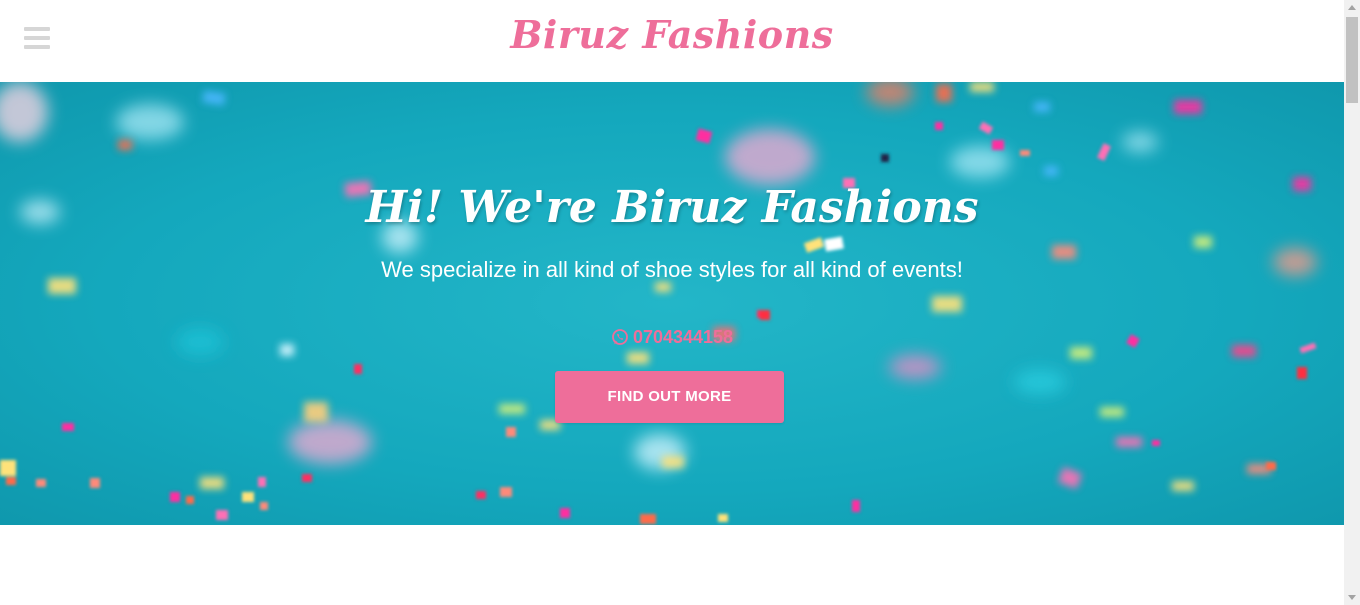  What do you see at coordinates (1352, 302) in the screenshot?
I see `scrollbar` at bounding box center [1352, 302].